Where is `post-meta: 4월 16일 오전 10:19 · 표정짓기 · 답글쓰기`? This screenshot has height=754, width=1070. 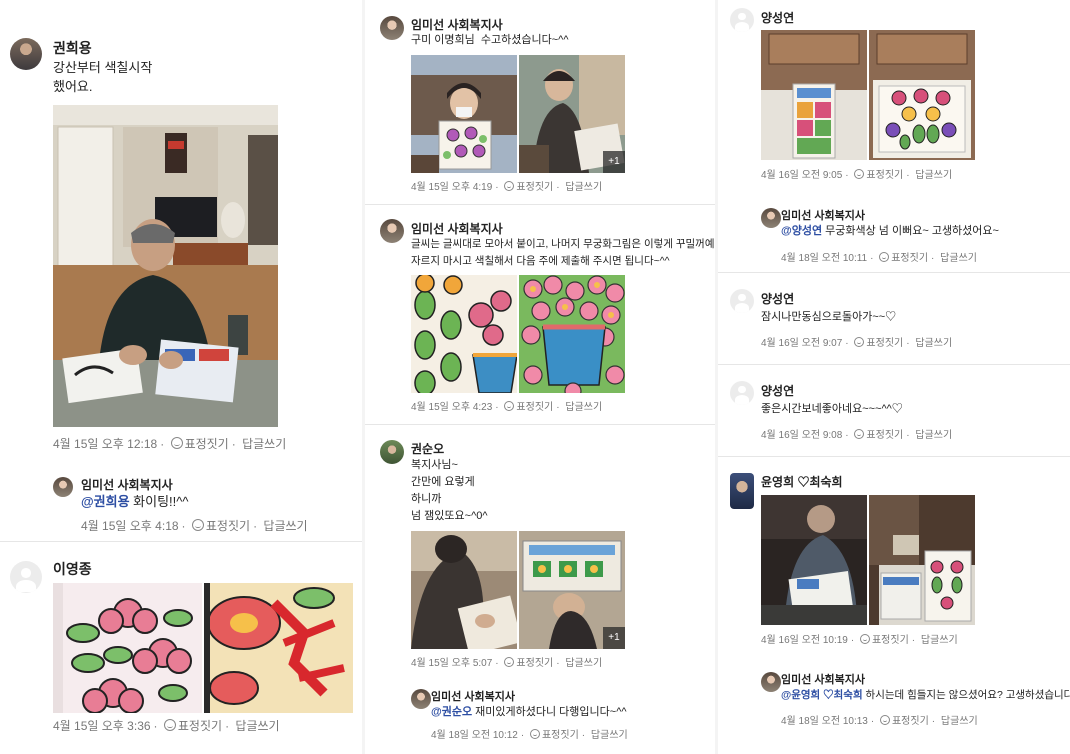
post-meta: 4월 16일 오전 10:19 · 표정짓기 · 답글쓰기 is located at coordinates (859, 640).